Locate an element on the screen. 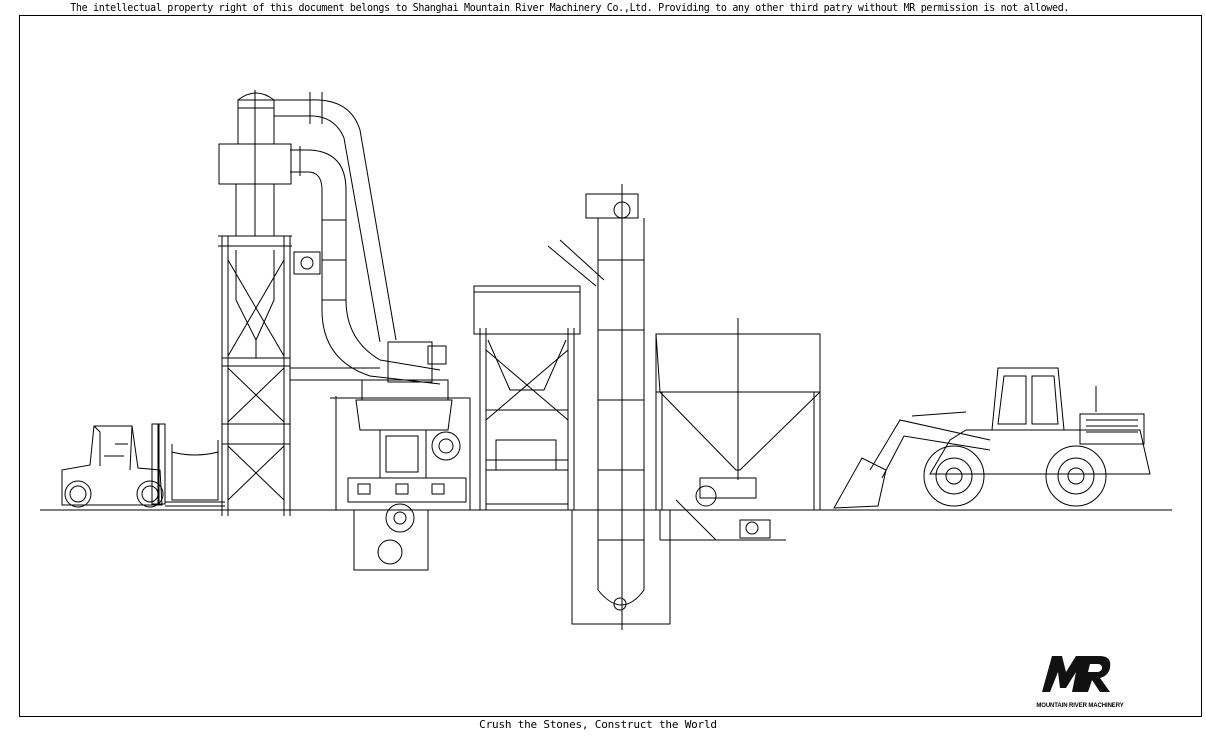 This screenshot has width=1206, height=736. feed-hopper is located at coordinates (738, 429).